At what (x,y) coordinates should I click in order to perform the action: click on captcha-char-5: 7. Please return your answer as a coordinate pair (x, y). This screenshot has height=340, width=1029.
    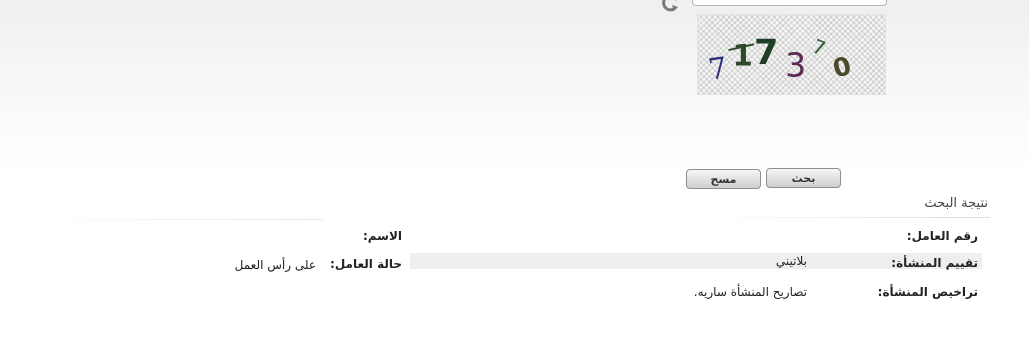
    Looking at the image, I should click on (819, 48).